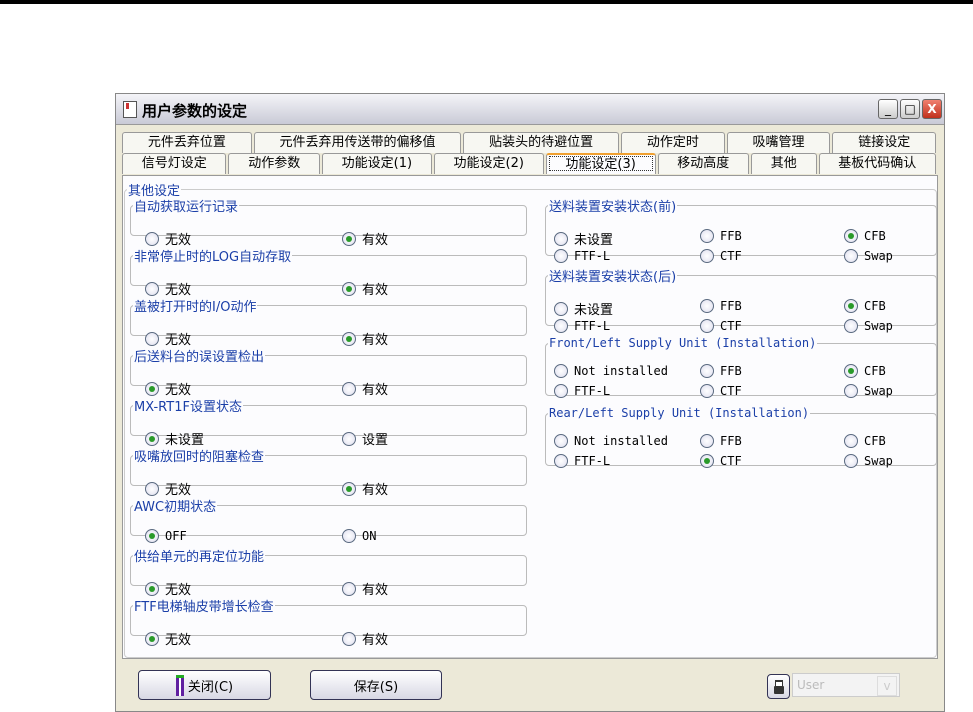 The width and height of the screenshot is (973, 712). Describe the element at coordinates (168, 638) in the screenshot. I see `radio-option: 无效` at that location.